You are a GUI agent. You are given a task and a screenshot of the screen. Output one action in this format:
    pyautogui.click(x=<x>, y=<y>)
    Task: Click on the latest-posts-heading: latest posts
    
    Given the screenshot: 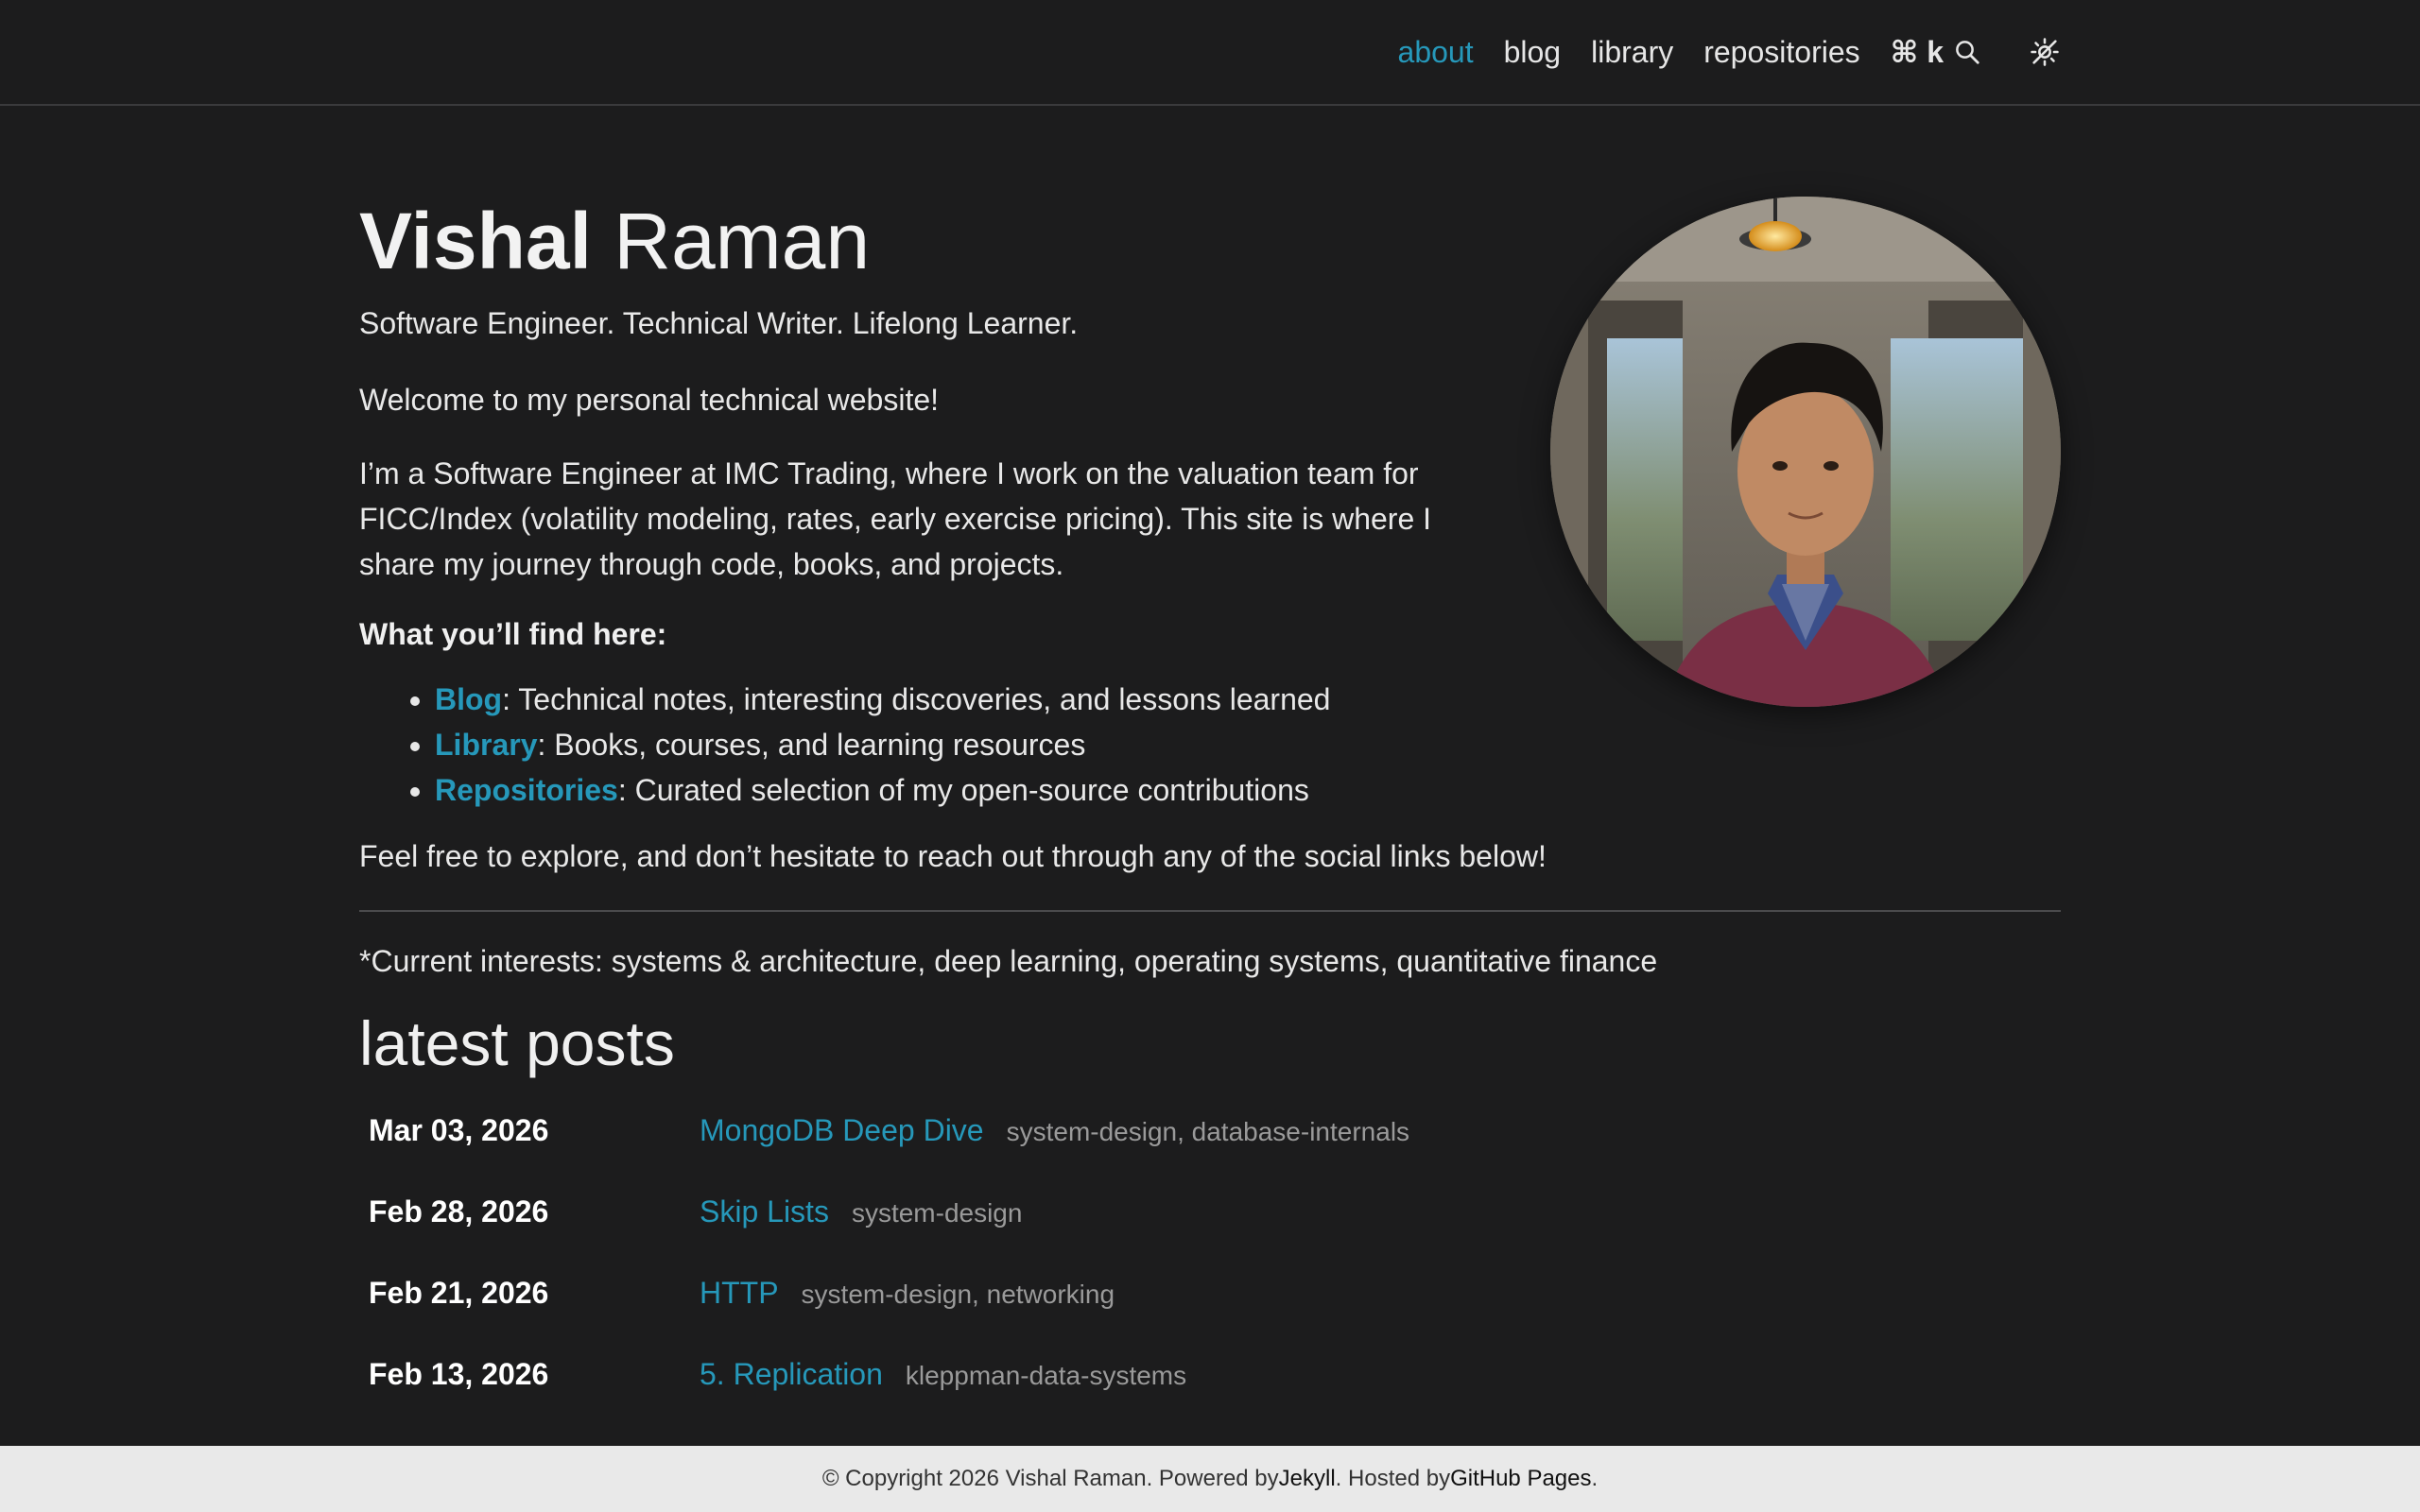 What is the action you would take?
    pyautogui.click(x=517, y=1043)
    